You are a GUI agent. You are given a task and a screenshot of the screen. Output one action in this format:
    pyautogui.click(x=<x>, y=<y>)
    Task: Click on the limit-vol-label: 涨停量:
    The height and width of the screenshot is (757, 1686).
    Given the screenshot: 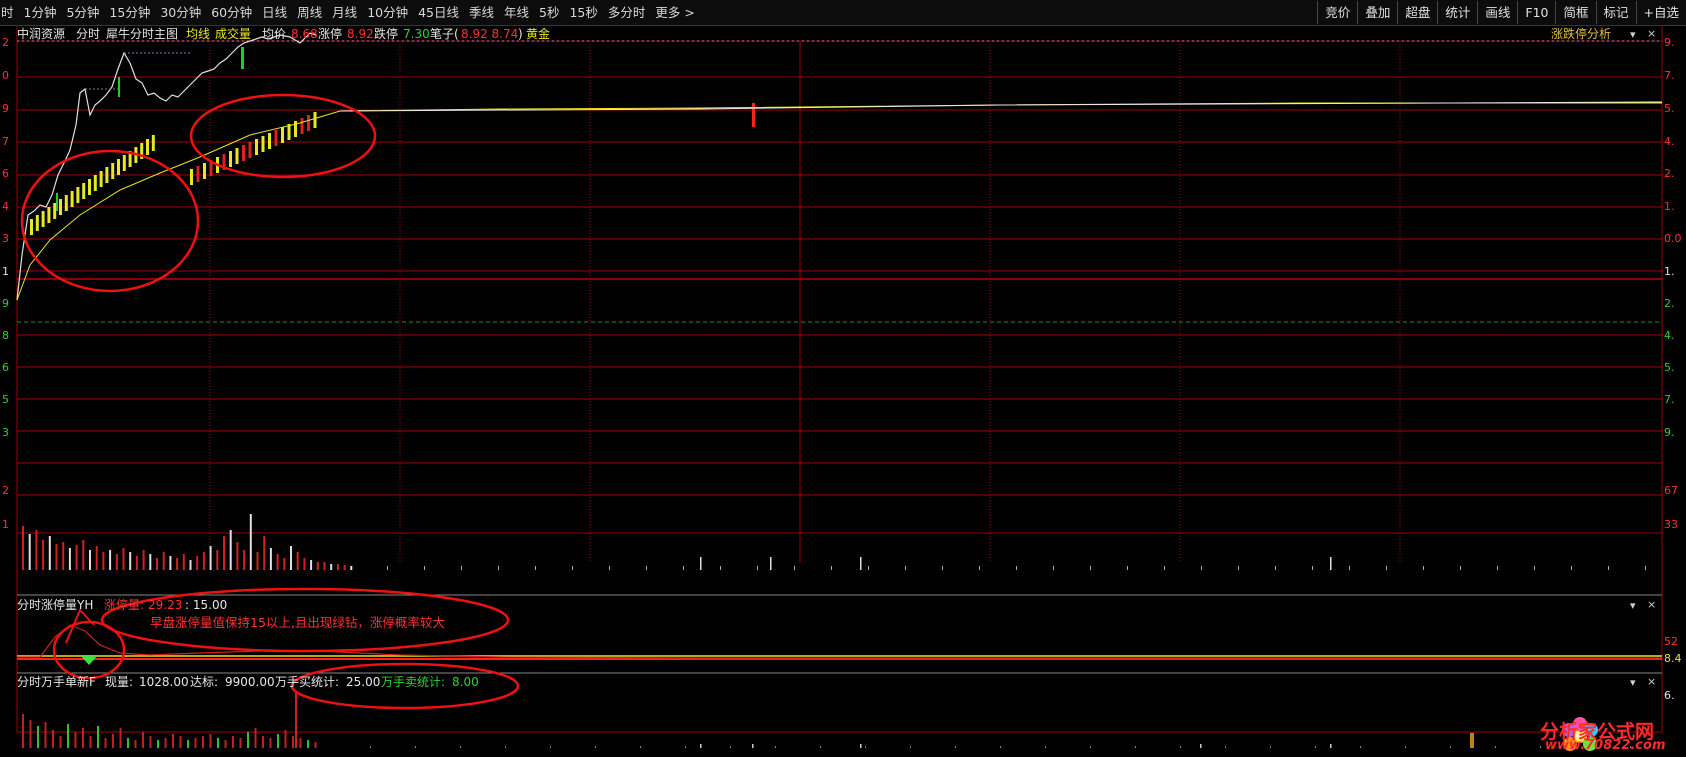 What is the action you would take?
    pyautogui.click(x=124, y=605)
    